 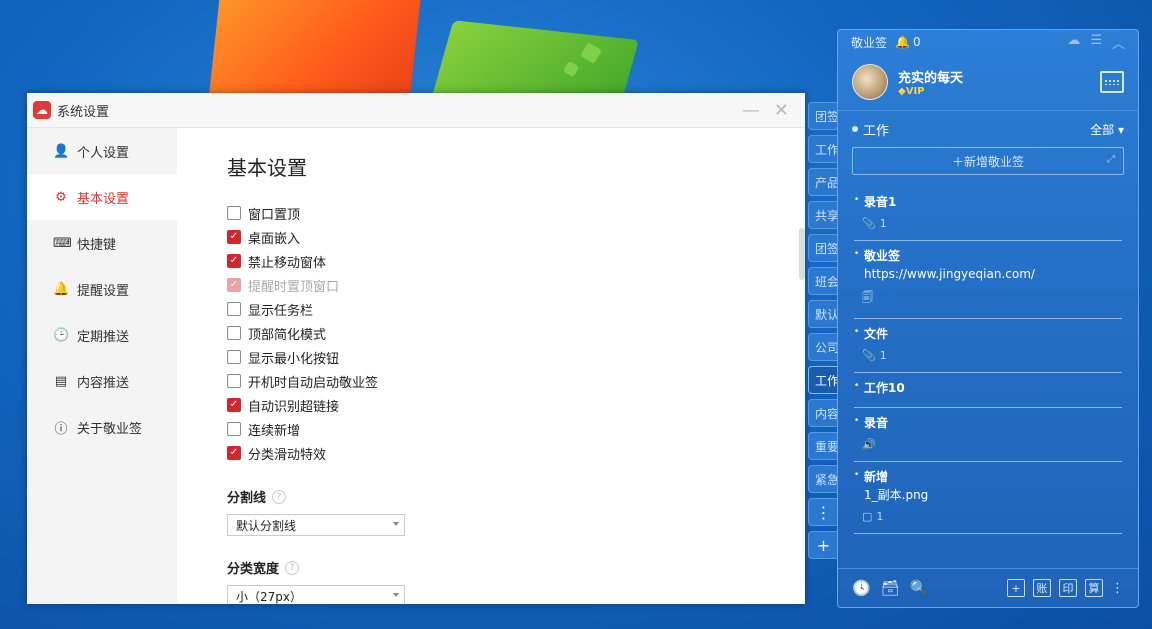 I want to click on category-name: 工作, so click(x=876, y=131).